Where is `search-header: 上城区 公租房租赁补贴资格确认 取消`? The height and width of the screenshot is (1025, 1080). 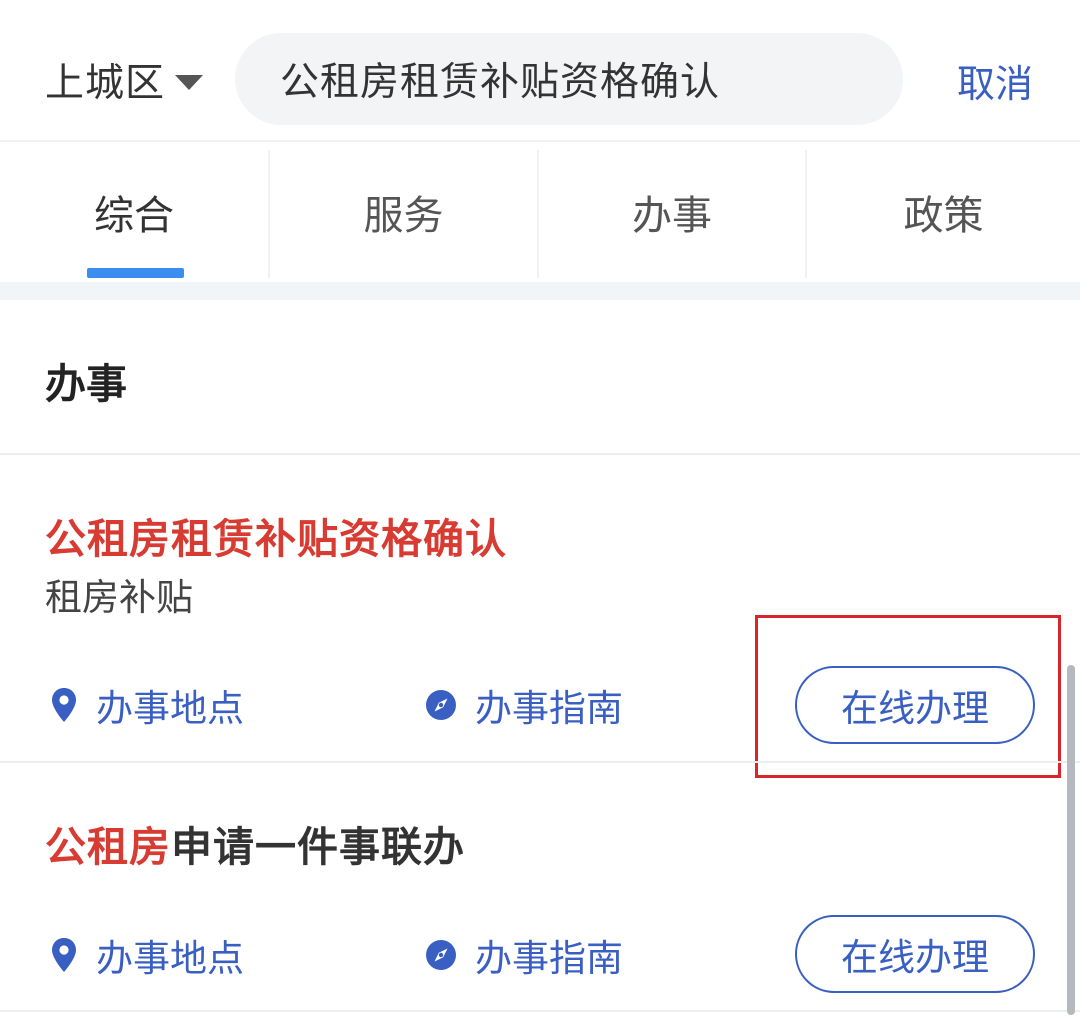 search-header: 上城区 公租房租赁补贴资格确认 取消 is located at coordinates (540, 70).